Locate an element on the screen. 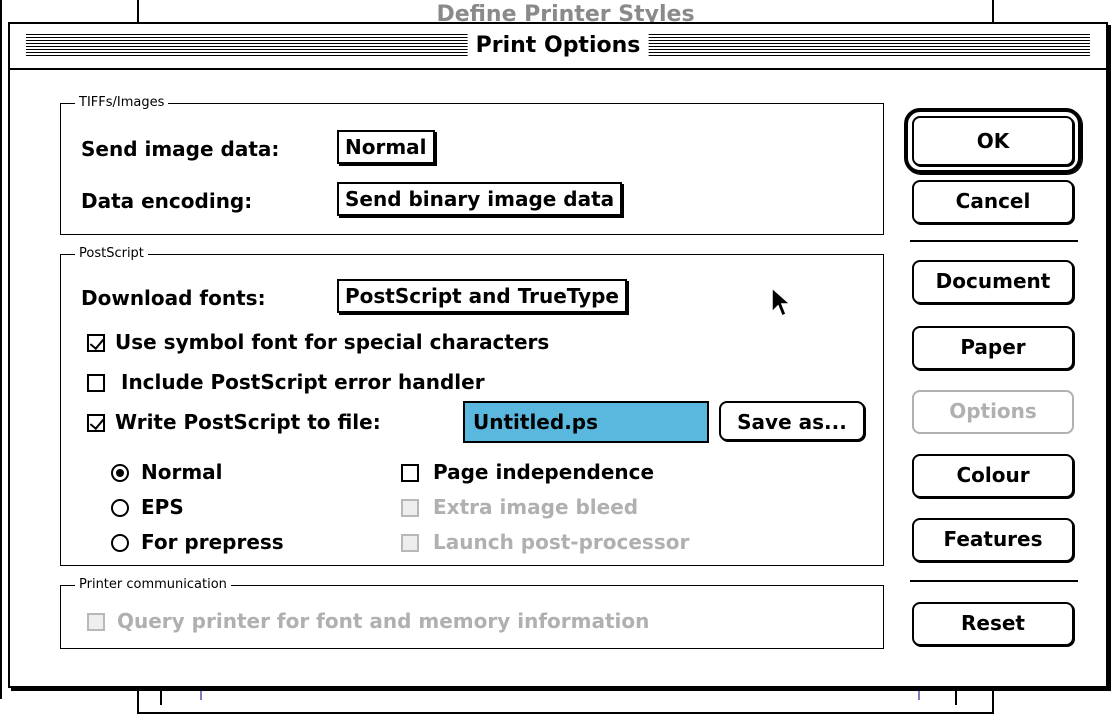  write-to-file-checkbox is located at coordinates (96, 423).